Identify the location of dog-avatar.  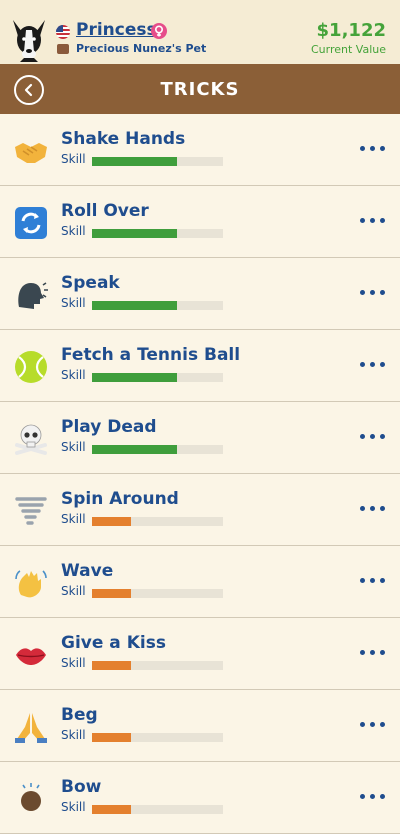
(29, 40).